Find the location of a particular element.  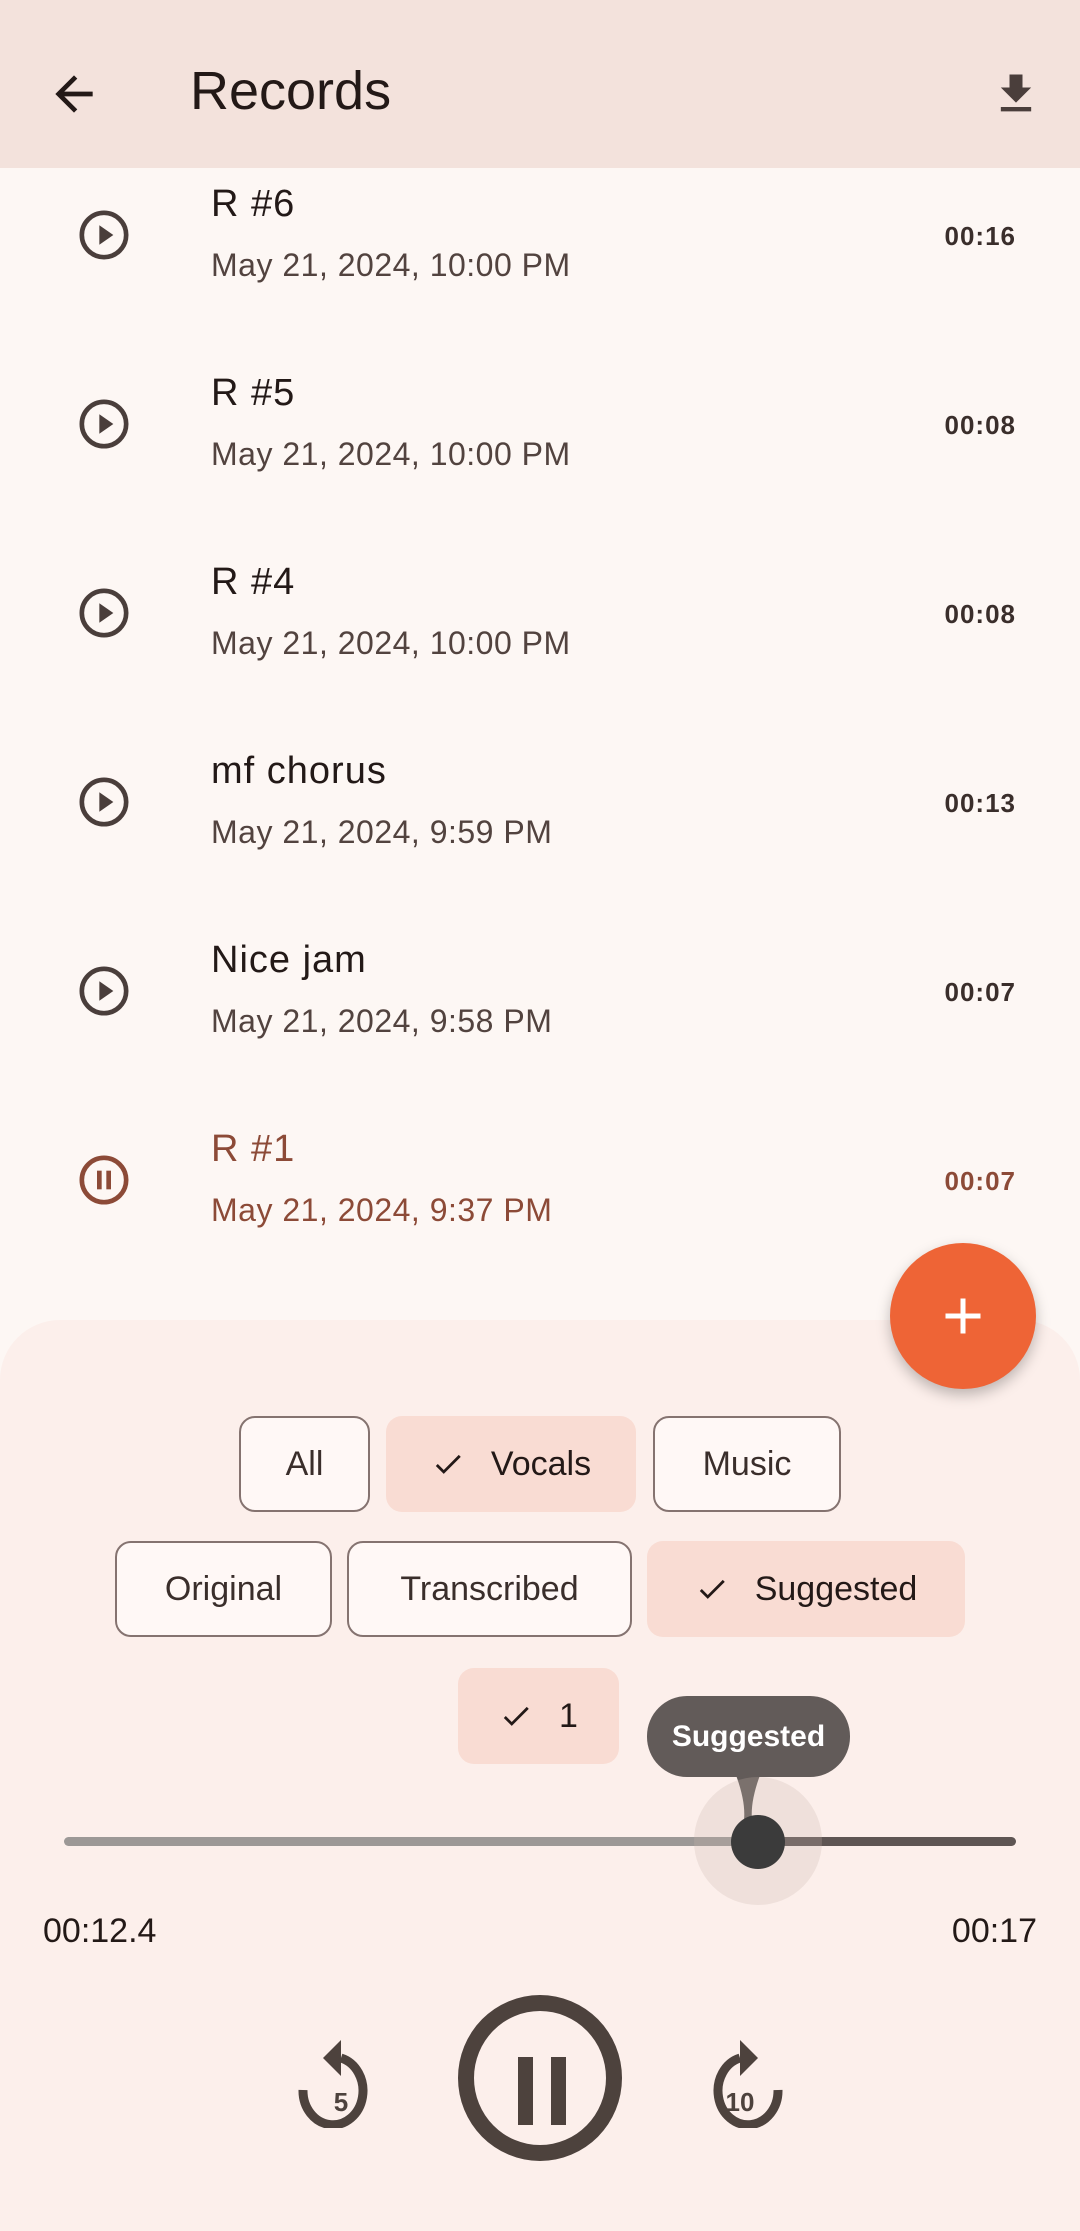

filter-chip: Music is located at coordinates (747, 1464).